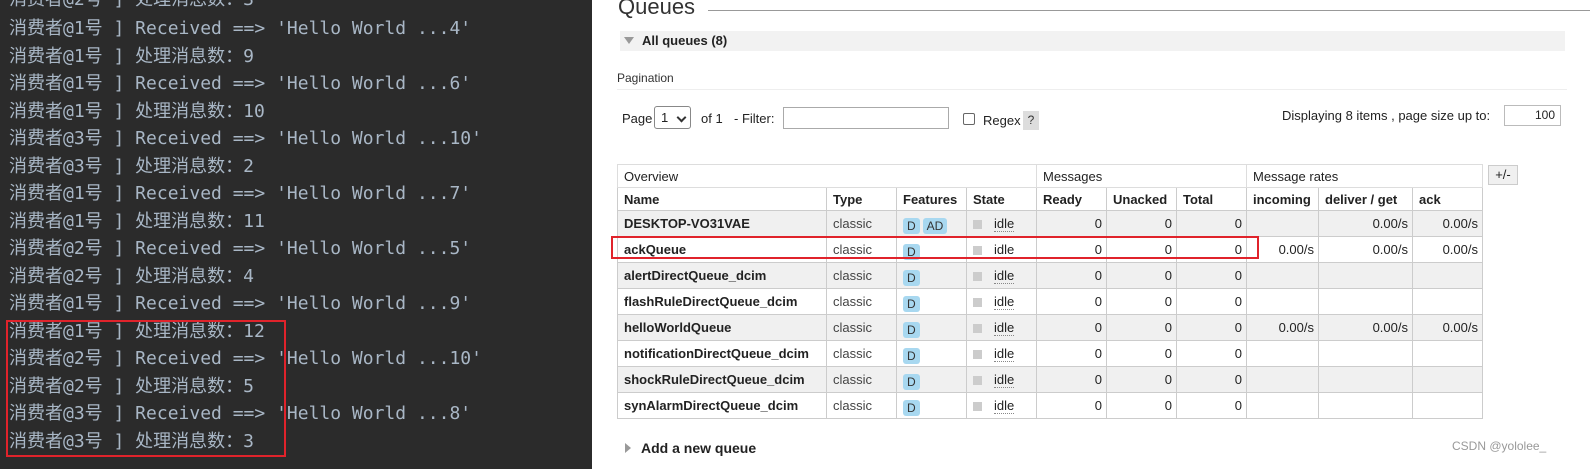 This screenshot has height=469, width=1590. What do you see at coordinates (132, 276) in the screenshot?
I see `log-line: 消费者@2号 ] 处理消息数：4` at bounding box center [132, 276].